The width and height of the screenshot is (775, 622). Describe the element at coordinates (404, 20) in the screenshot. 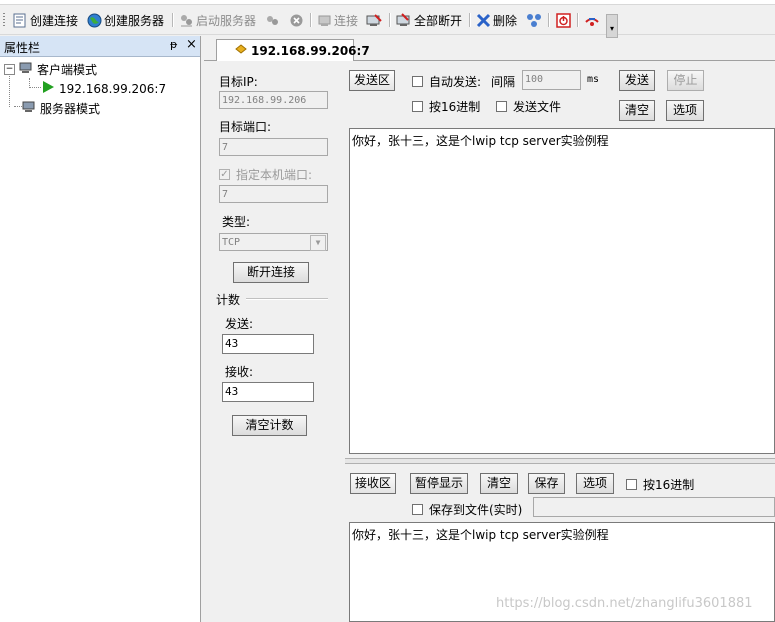

I see `disconnect-all-icon` at that location.